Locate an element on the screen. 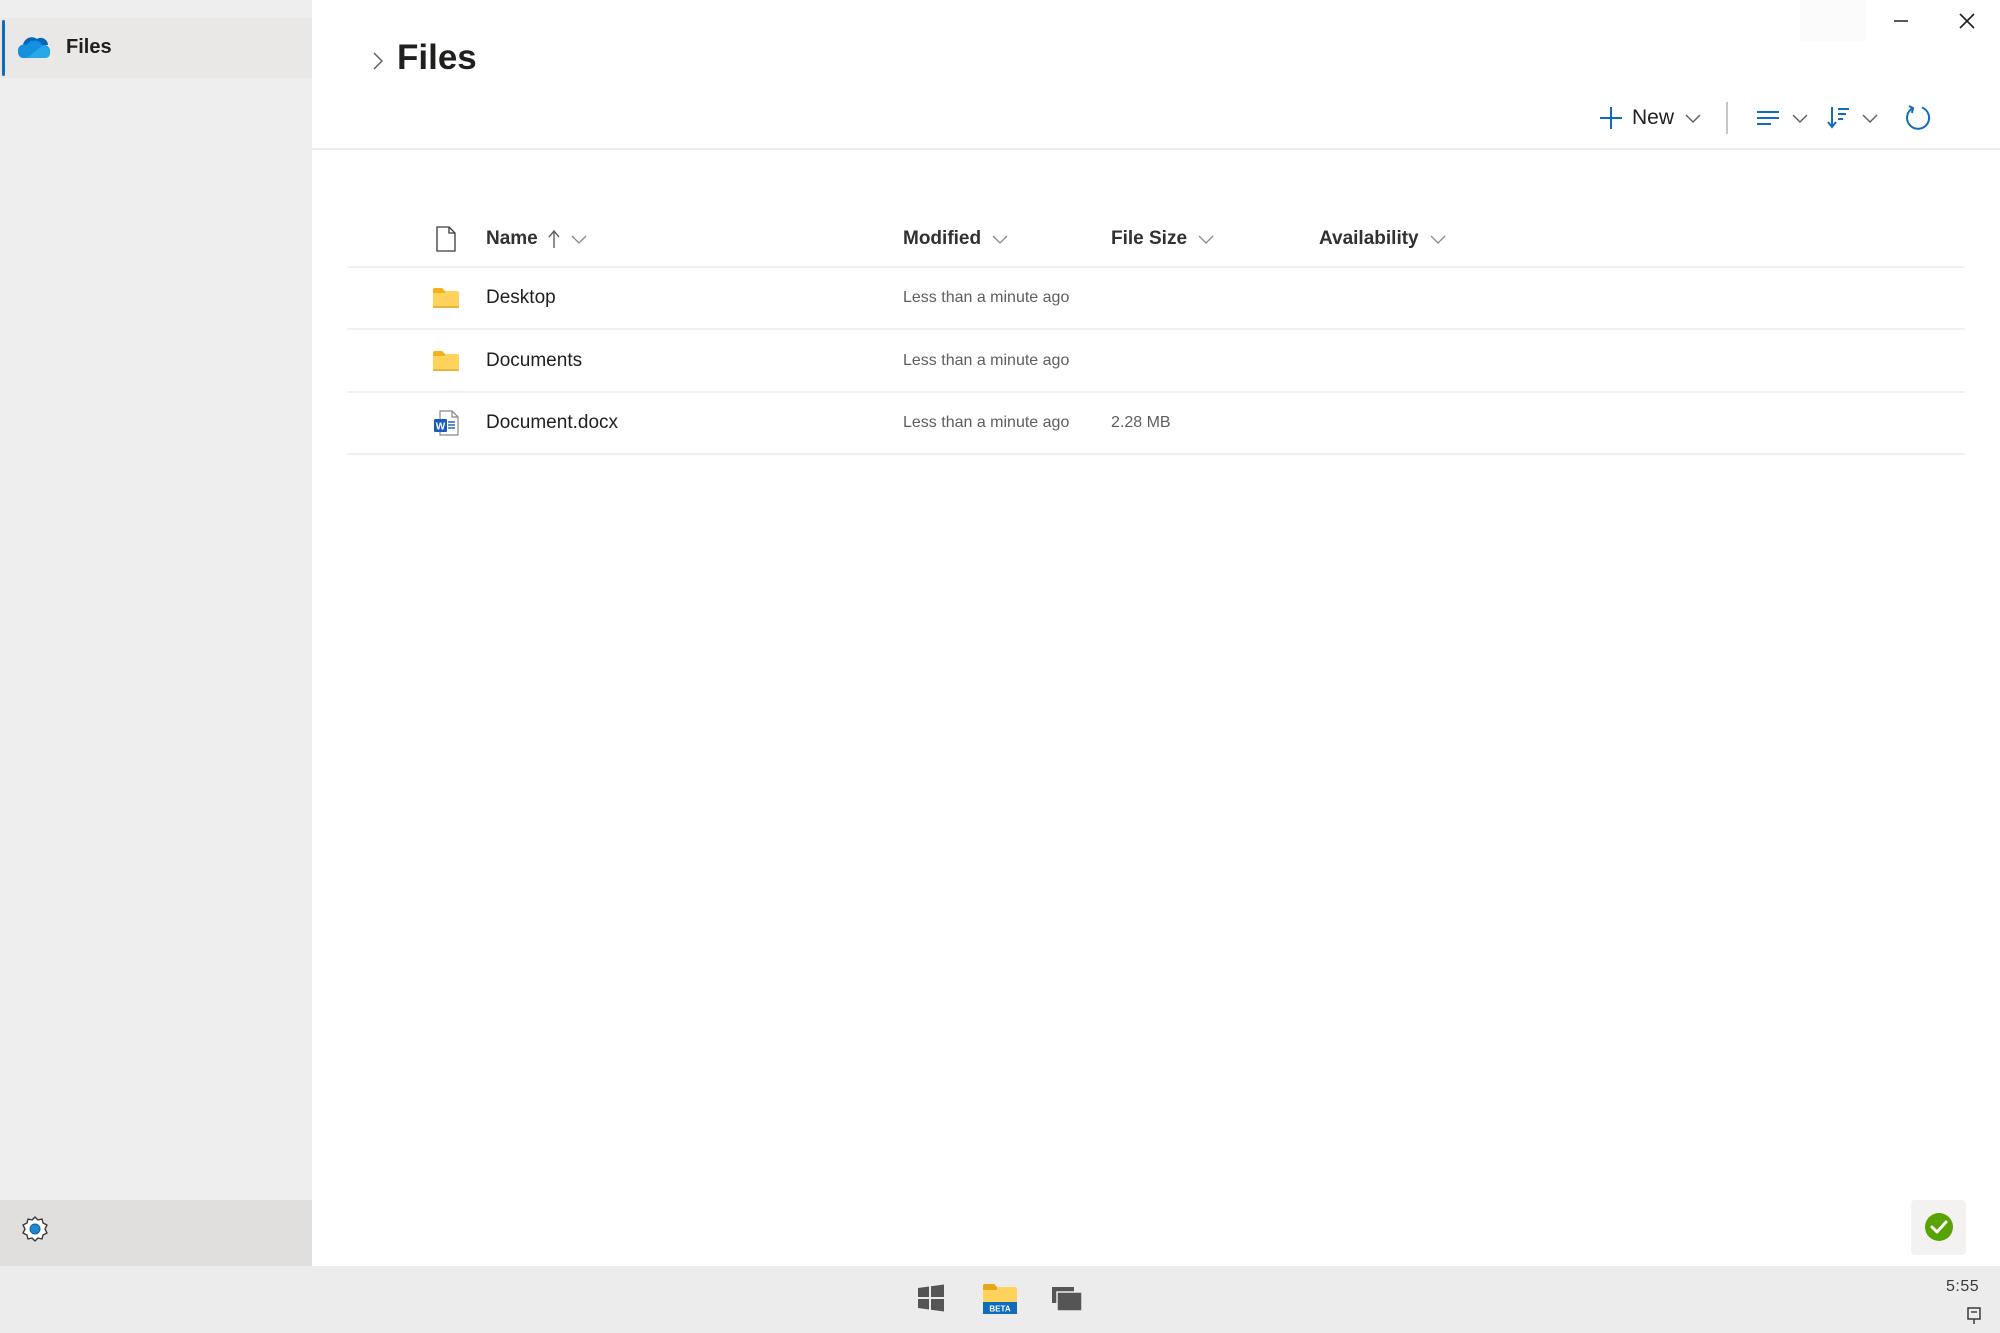  sort-button is located at coordinates (1853, 118).